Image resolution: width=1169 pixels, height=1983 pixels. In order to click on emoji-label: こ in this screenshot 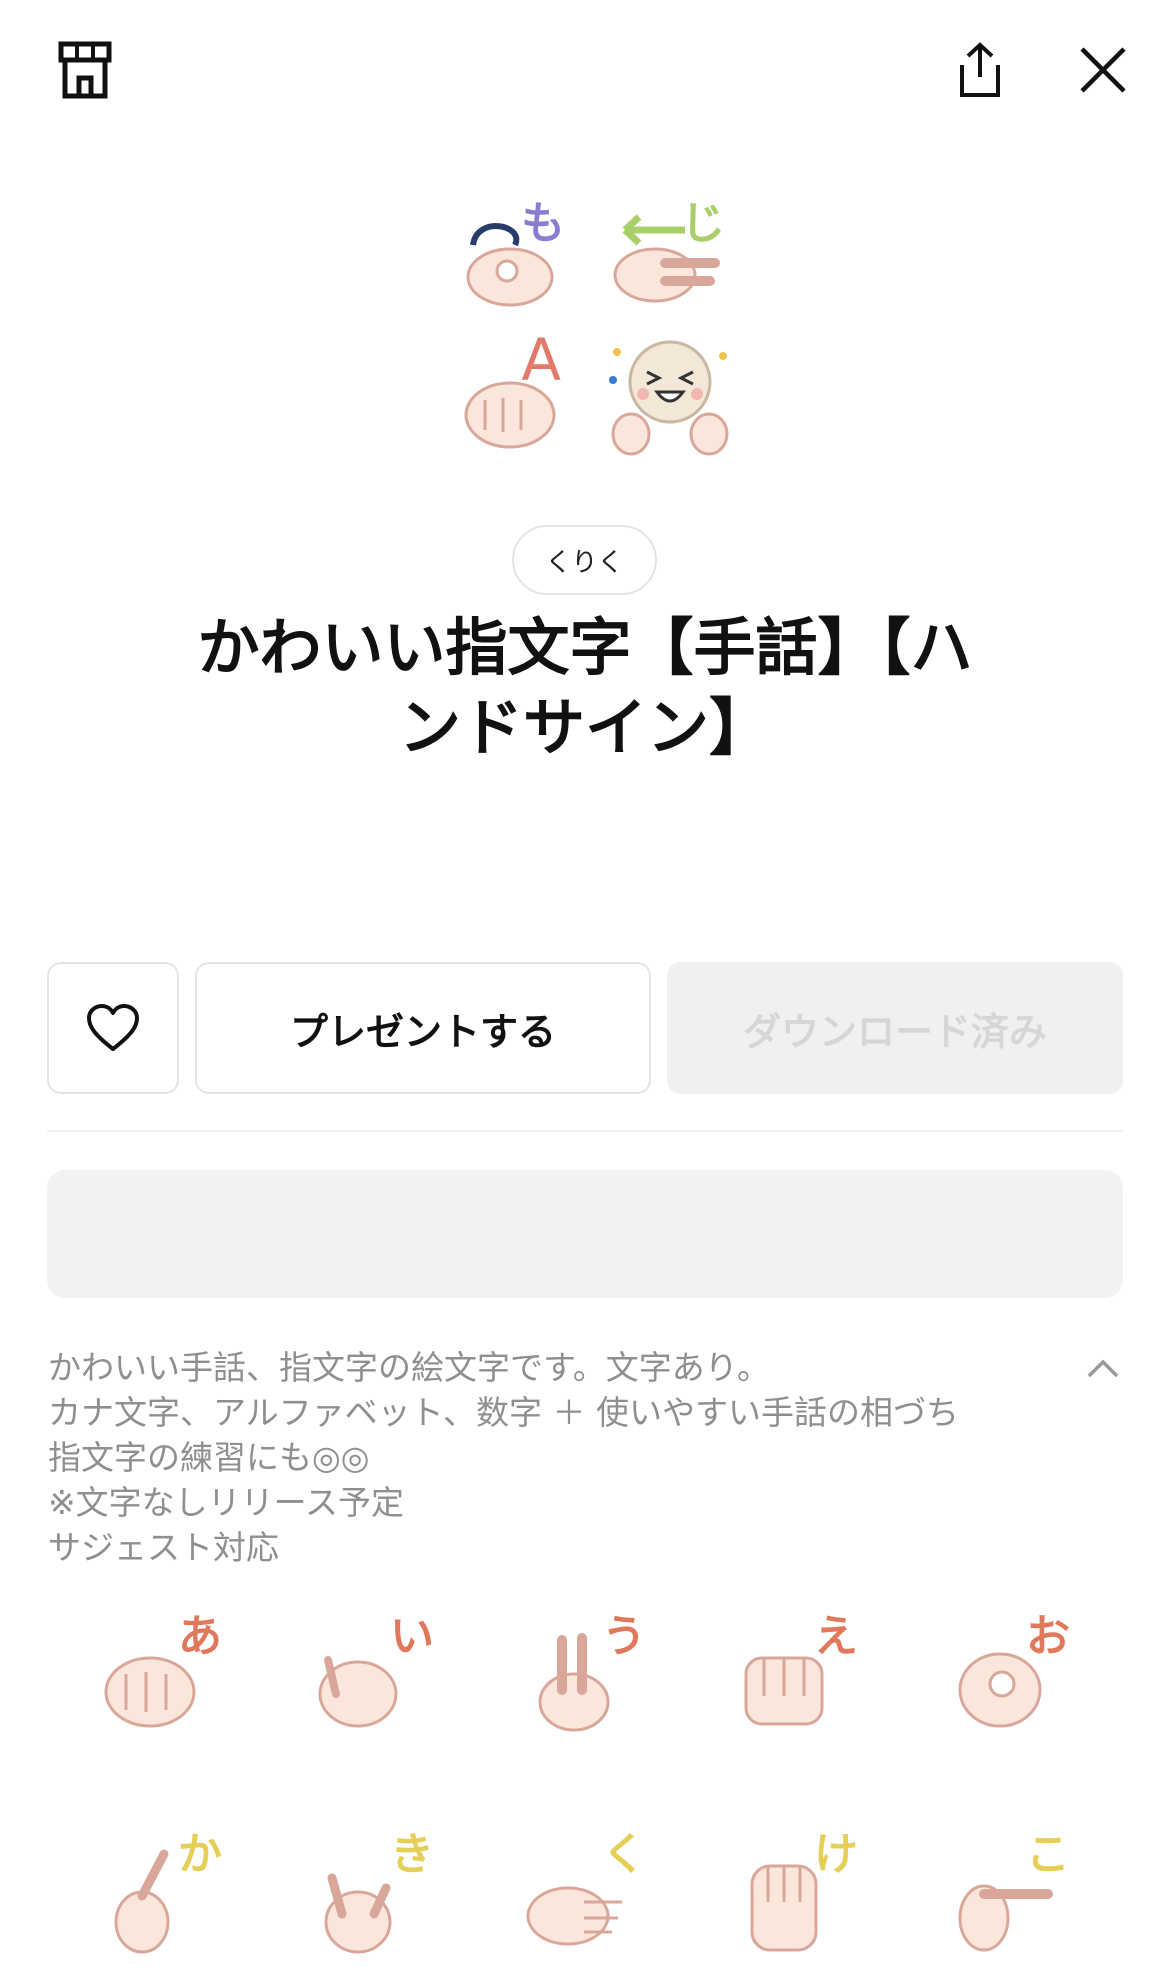, I will do `click(1048, 1854)`.